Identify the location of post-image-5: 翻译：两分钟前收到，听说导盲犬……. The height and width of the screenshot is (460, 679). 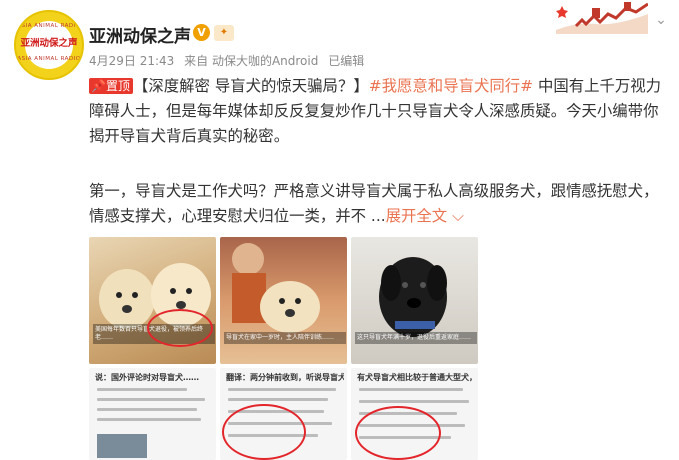
(283, 414).